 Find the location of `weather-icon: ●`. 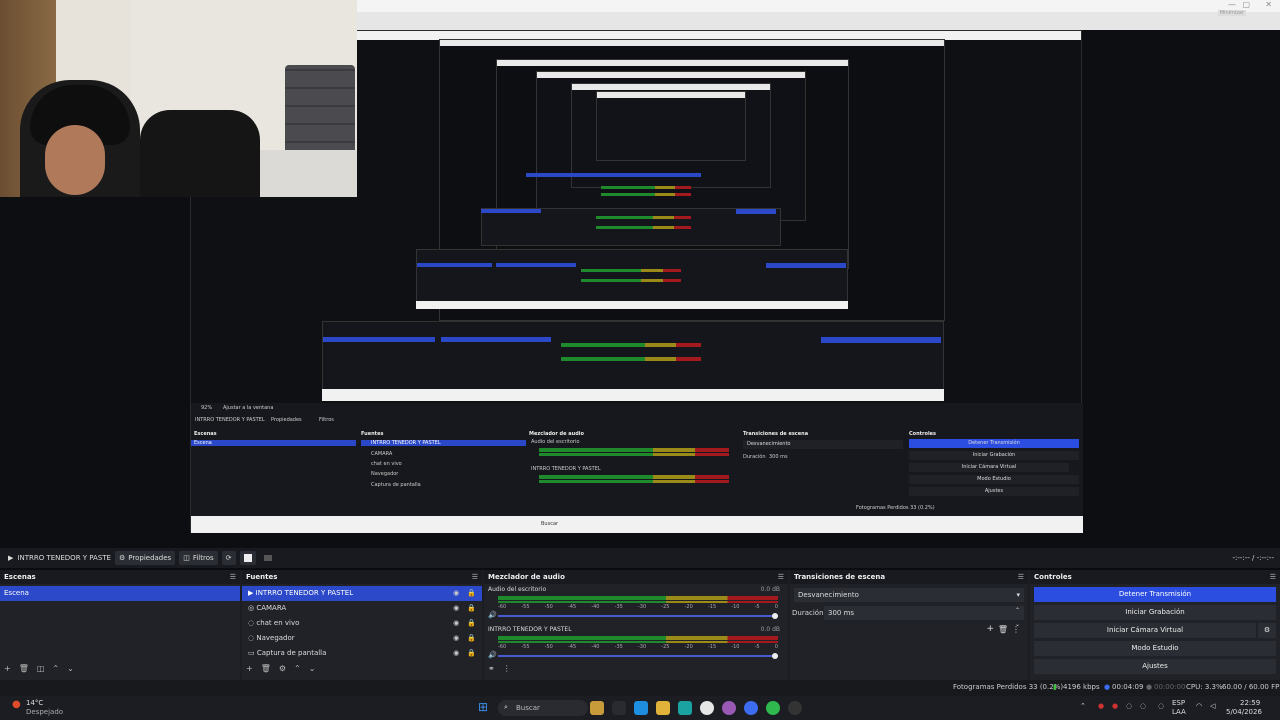

weather-icon: ● is located at coordinates (16, 704).